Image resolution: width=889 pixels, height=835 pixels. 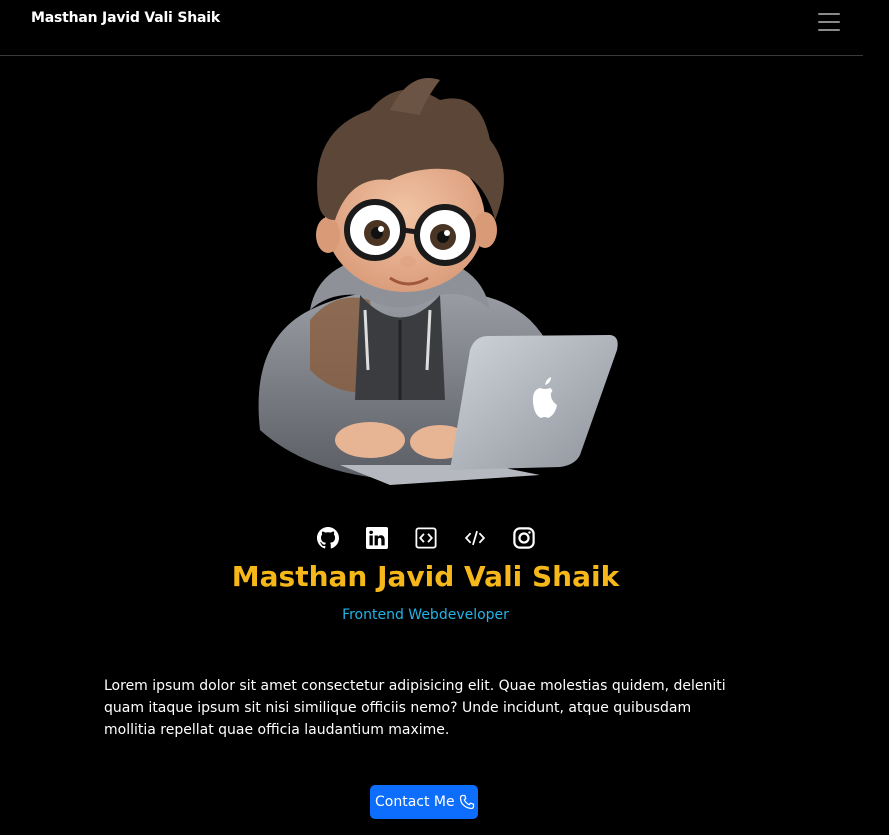 I want to click on linkedin-link, so click(x=376, y=538).